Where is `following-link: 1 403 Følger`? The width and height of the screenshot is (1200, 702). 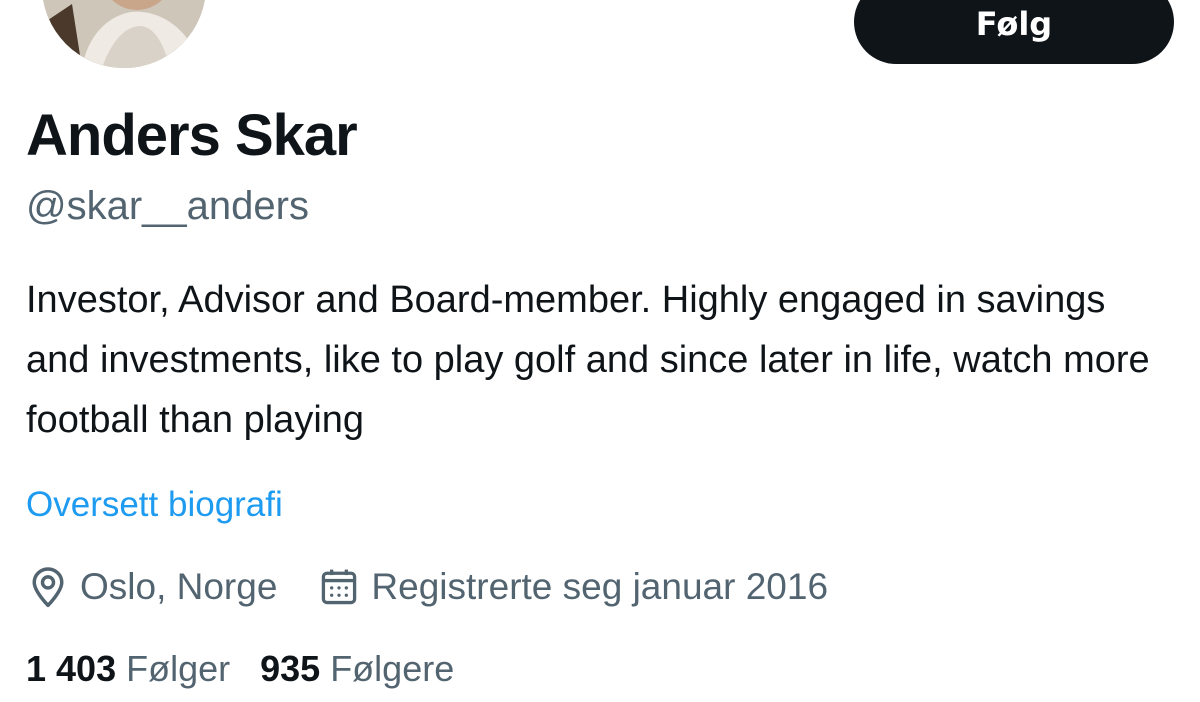
following-link: 1 403 Følger is located at coordinates (128, 669).